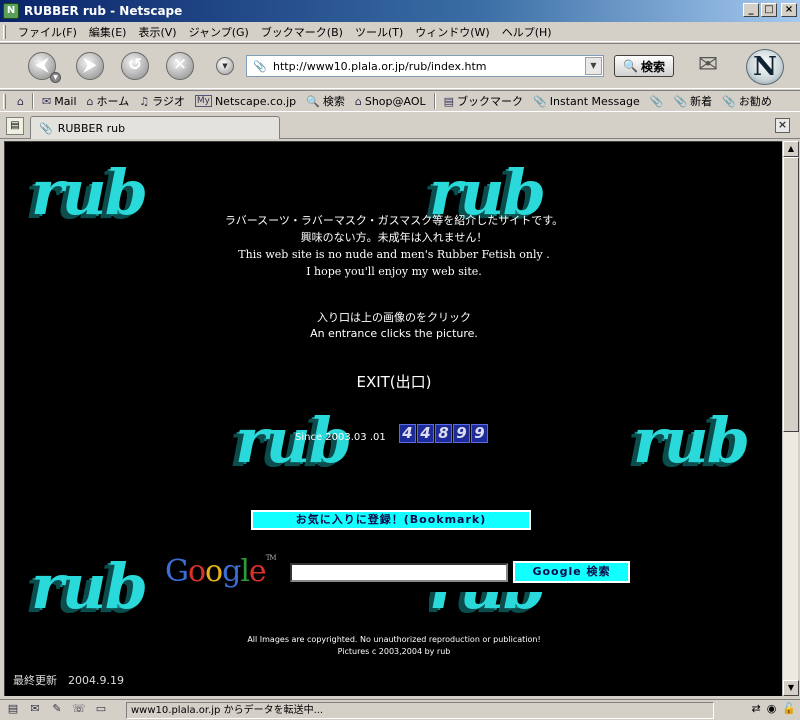 Image resolution: width=800 pixels, height=720 pixels. I want to click on pin-icon: 📎, so click(540, 101).